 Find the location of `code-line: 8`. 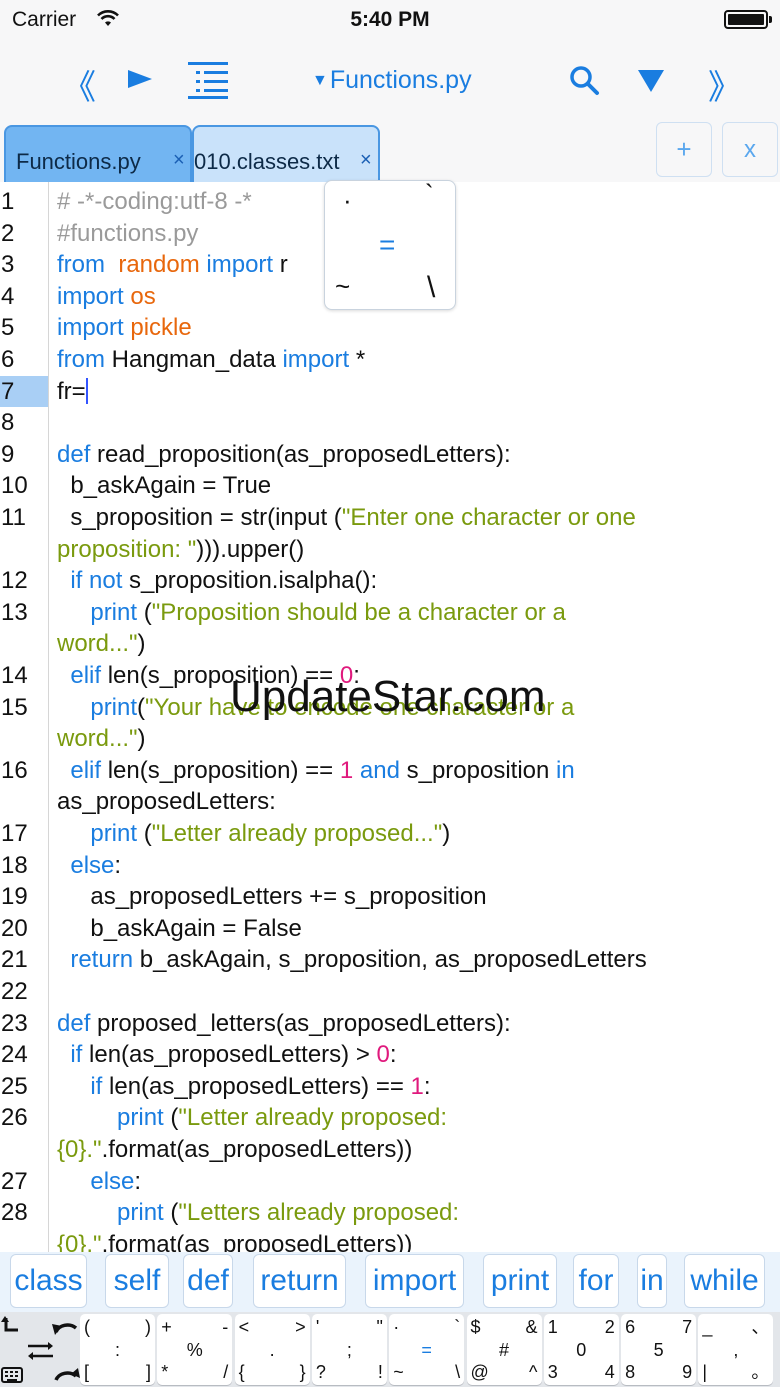

code-line: 8 is located at coordinates (390, 423).